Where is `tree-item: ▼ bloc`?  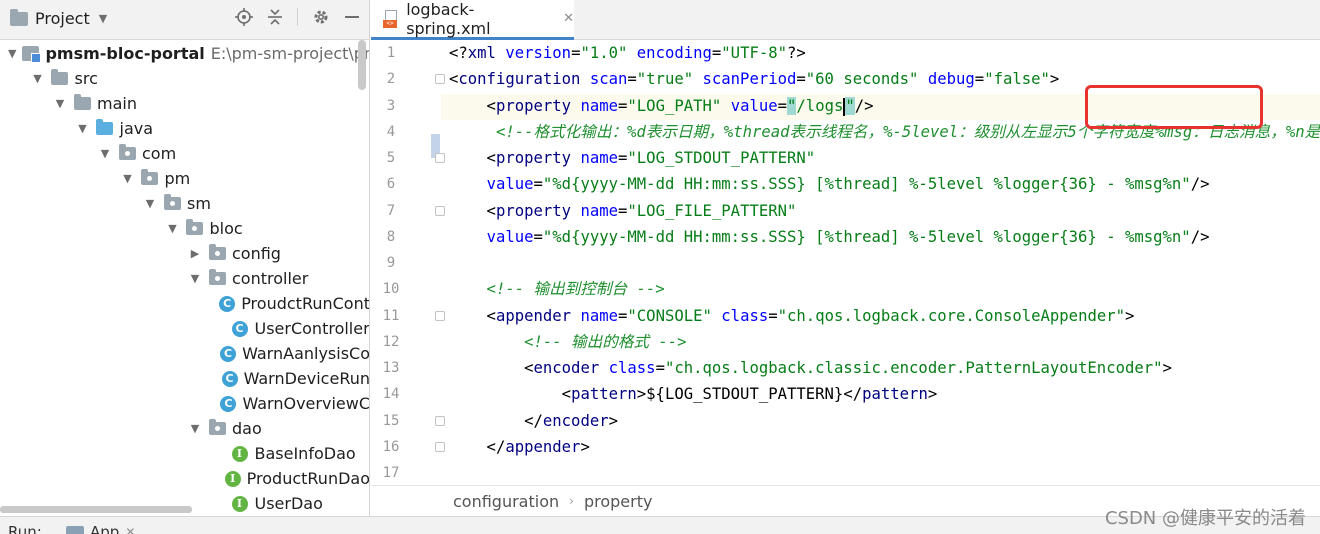 tree-item: ▼ bloc is located at coordinates (184, 228).